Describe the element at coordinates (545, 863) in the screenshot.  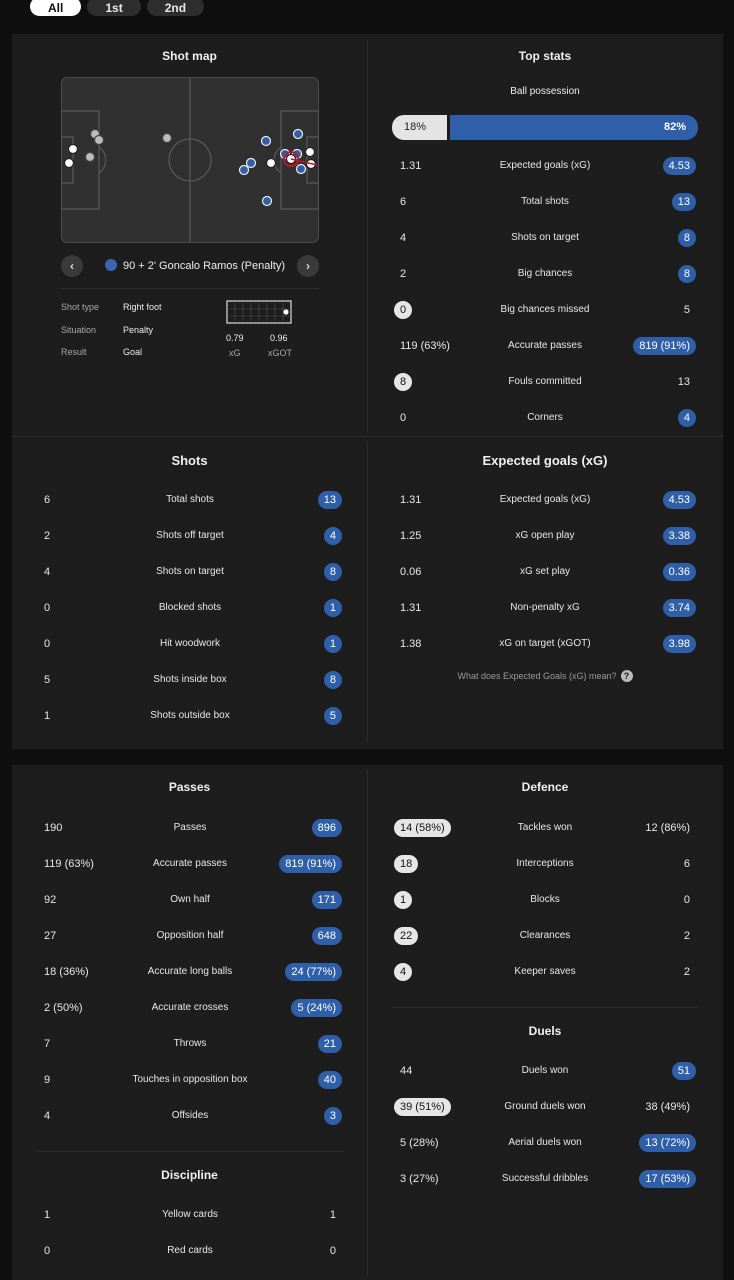
I see `stat-label: Interceptions` at that location.